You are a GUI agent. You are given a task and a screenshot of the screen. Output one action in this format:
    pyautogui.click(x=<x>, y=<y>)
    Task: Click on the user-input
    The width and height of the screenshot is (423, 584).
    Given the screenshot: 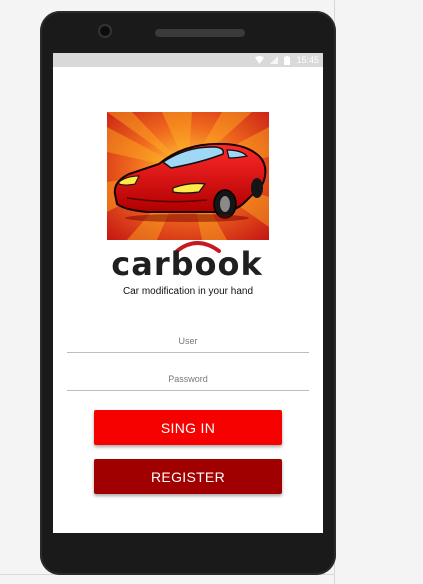 What is the action you would take?
    pyautogui.click(x=188, y=341)
    